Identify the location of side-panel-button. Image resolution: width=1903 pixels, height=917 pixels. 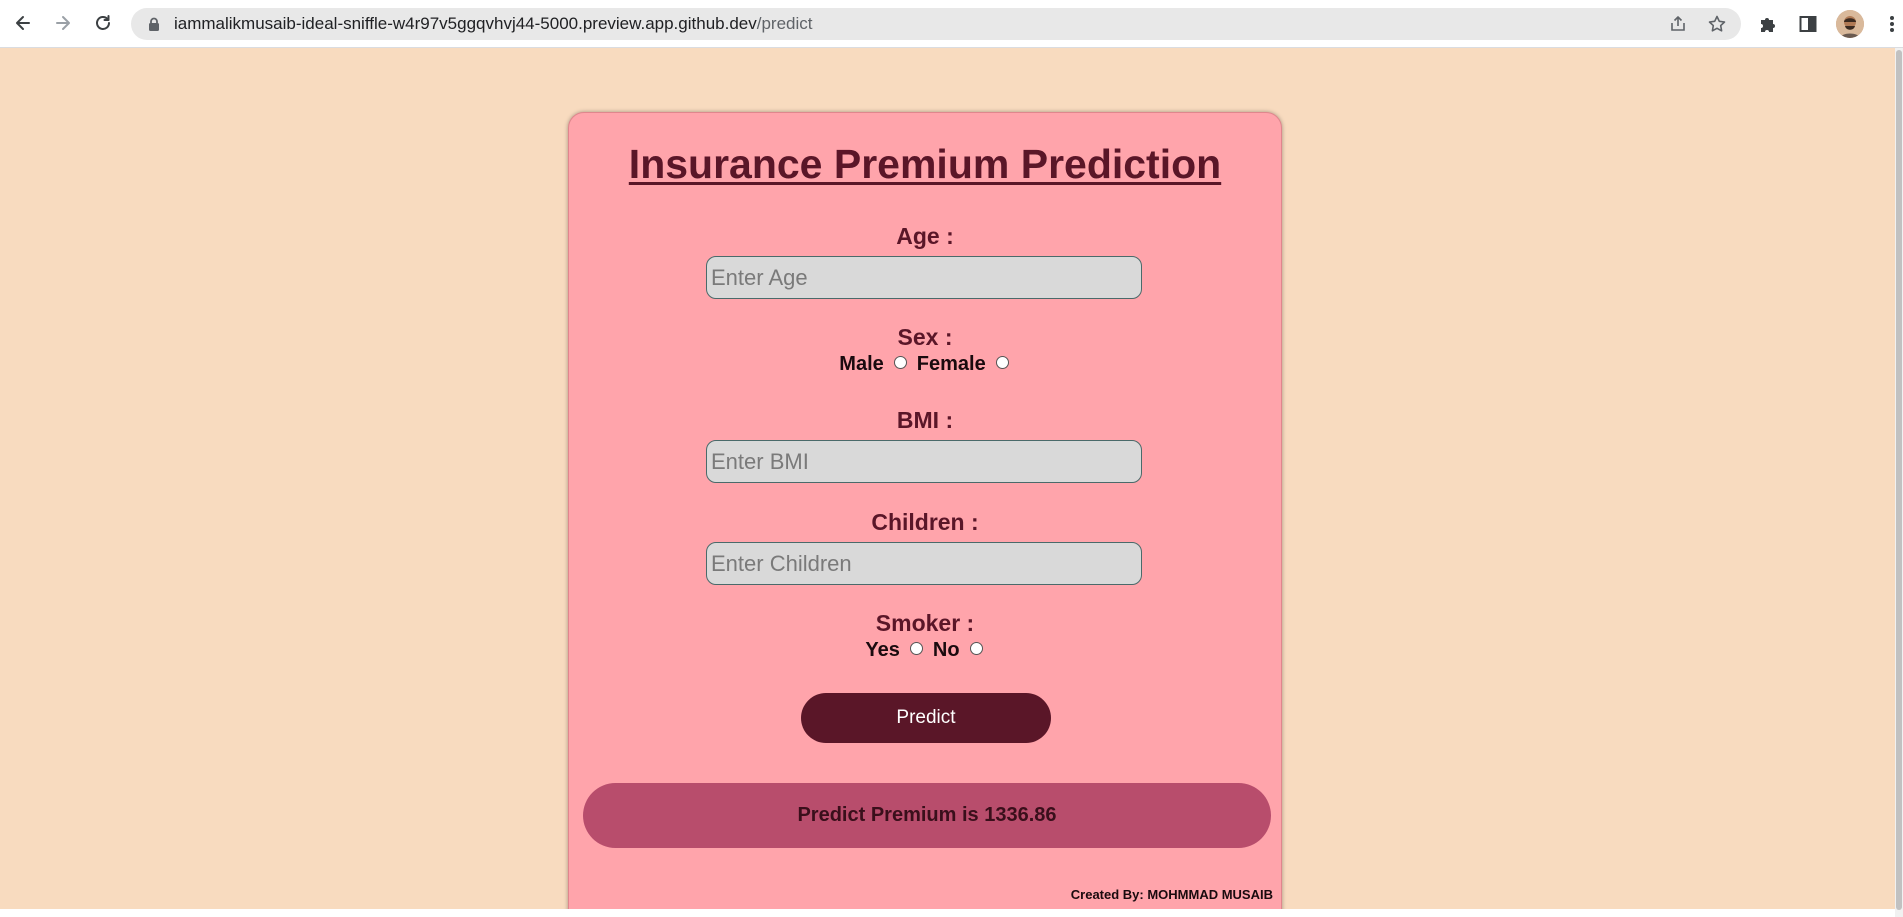
(1808, 24).